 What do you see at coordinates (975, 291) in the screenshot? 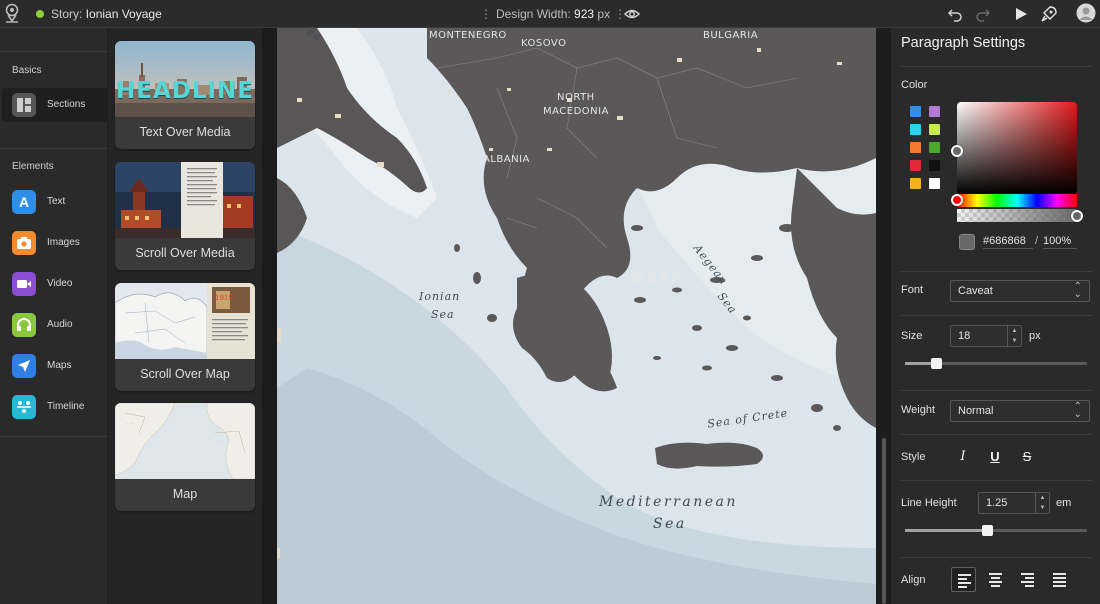
I see `font-value: Caveat` at bounding box center [975, 291].